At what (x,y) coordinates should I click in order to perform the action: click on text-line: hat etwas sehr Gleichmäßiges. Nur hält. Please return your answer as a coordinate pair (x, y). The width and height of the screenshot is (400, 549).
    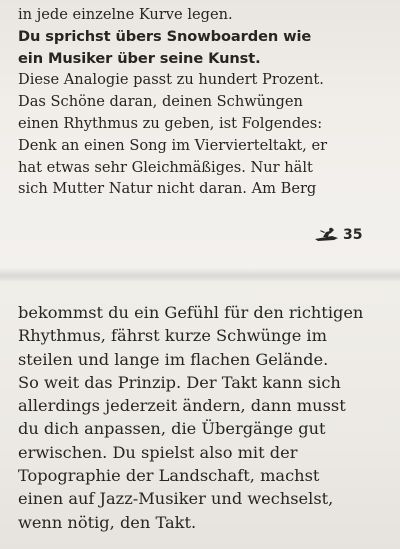
    Looking at the image, I should click on (165, 167).